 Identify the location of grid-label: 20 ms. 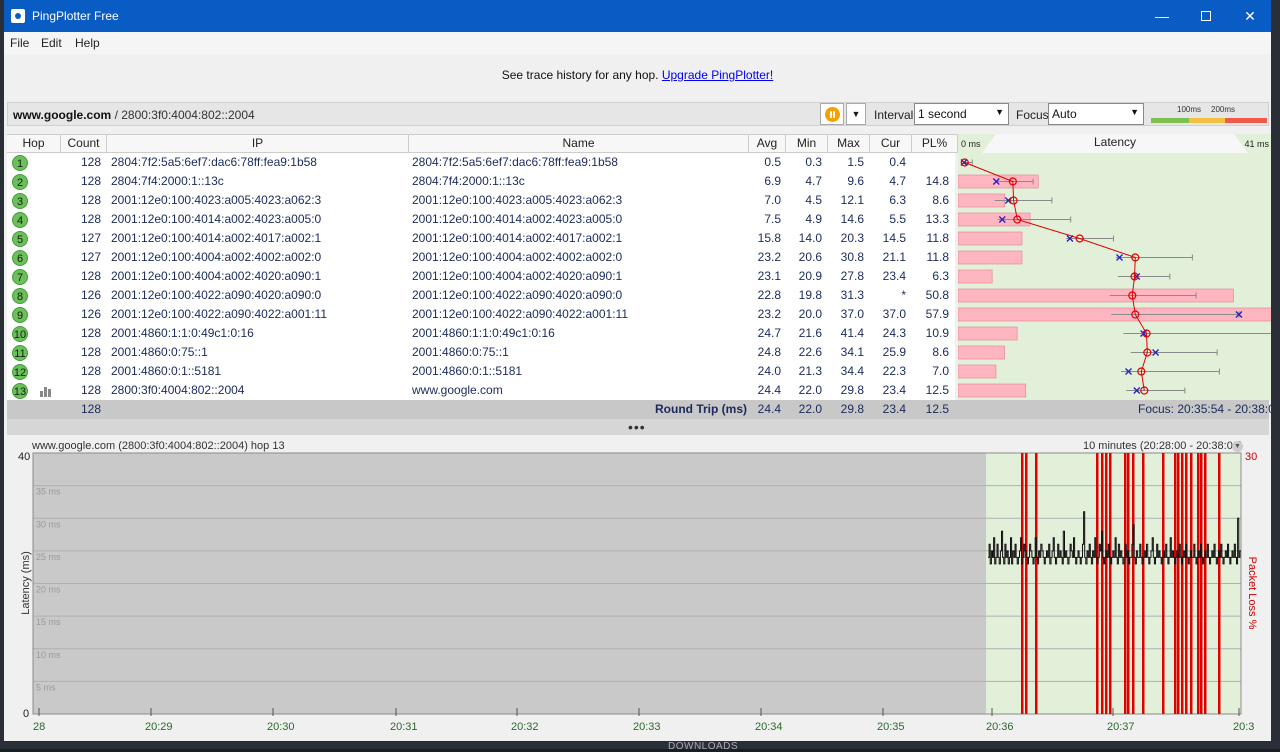
(48, 590).